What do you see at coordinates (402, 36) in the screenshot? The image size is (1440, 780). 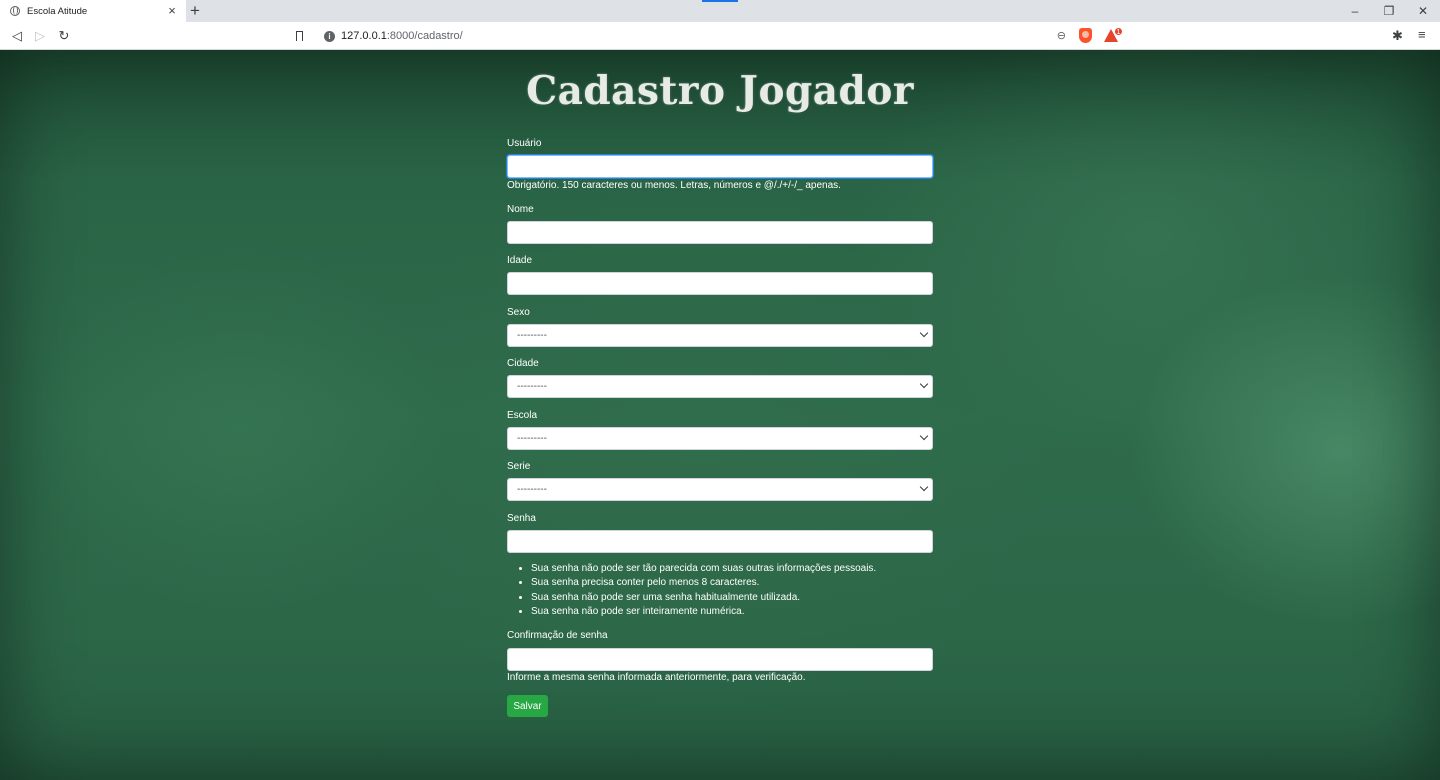 I see `url-text: 127.0.0.1:8000/cadastro/` at bounding box center [402, 36].